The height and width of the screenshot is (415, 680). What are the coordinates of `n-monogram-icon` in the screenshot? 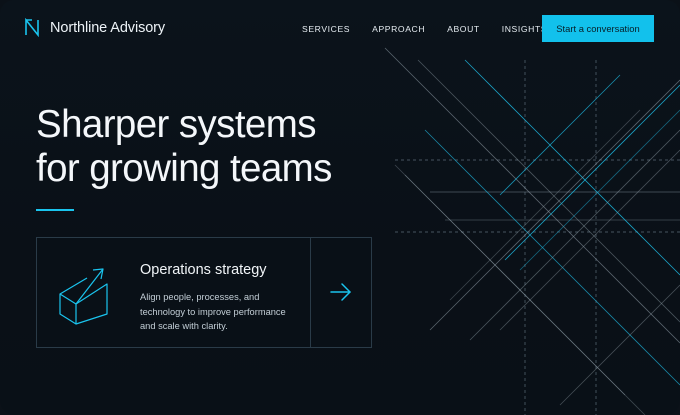 It's located at (32, 27).